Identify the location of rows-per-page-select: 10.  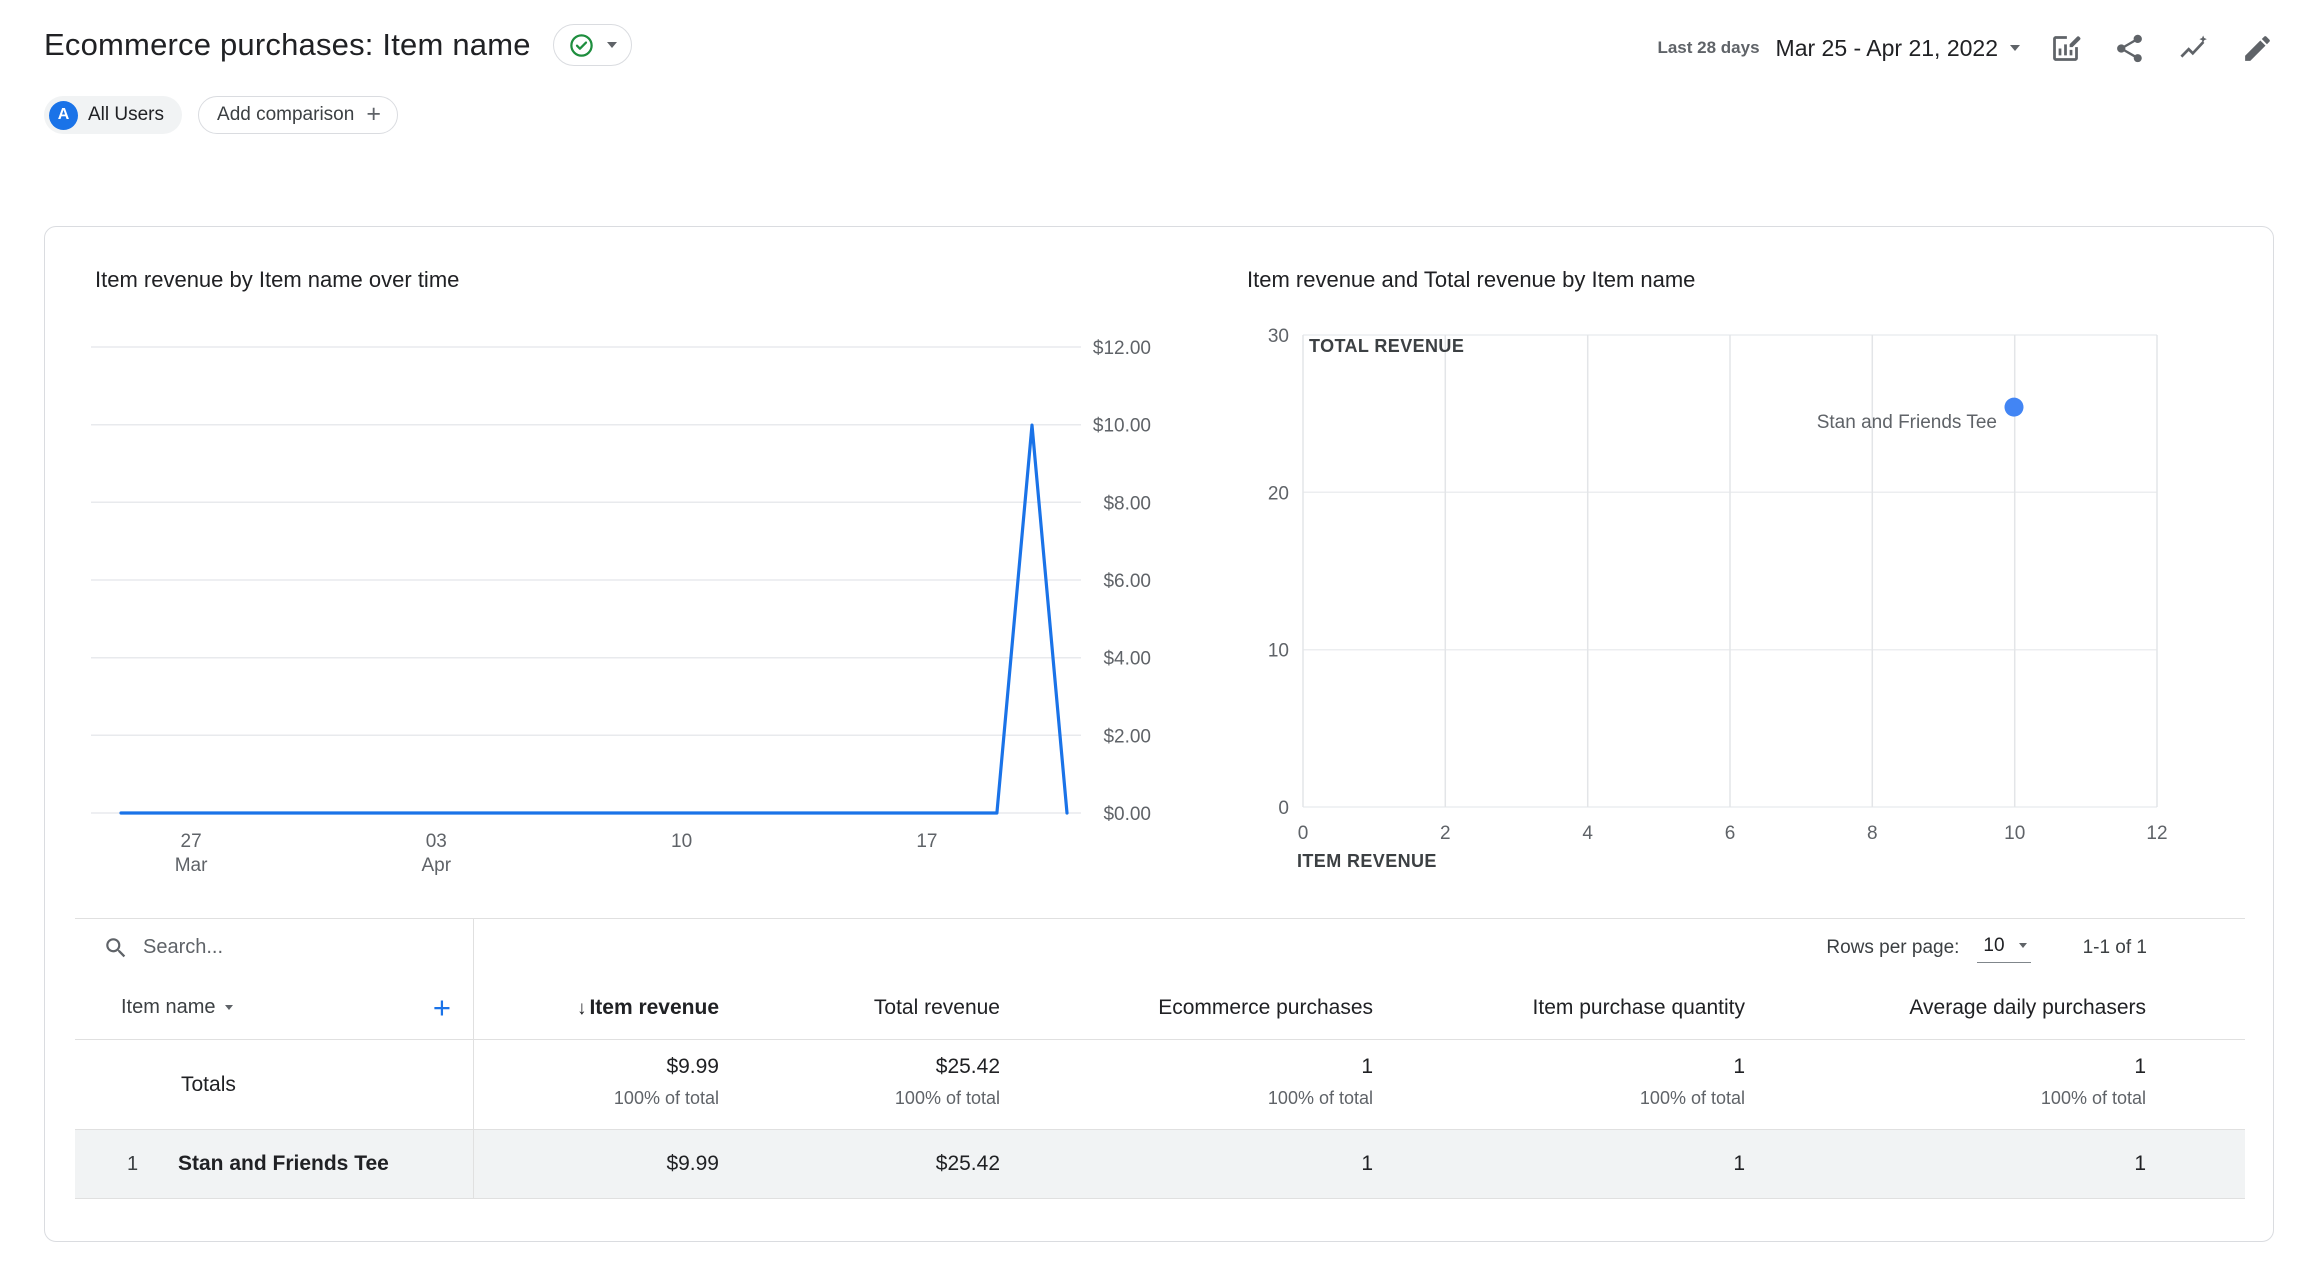
(2004, 948).